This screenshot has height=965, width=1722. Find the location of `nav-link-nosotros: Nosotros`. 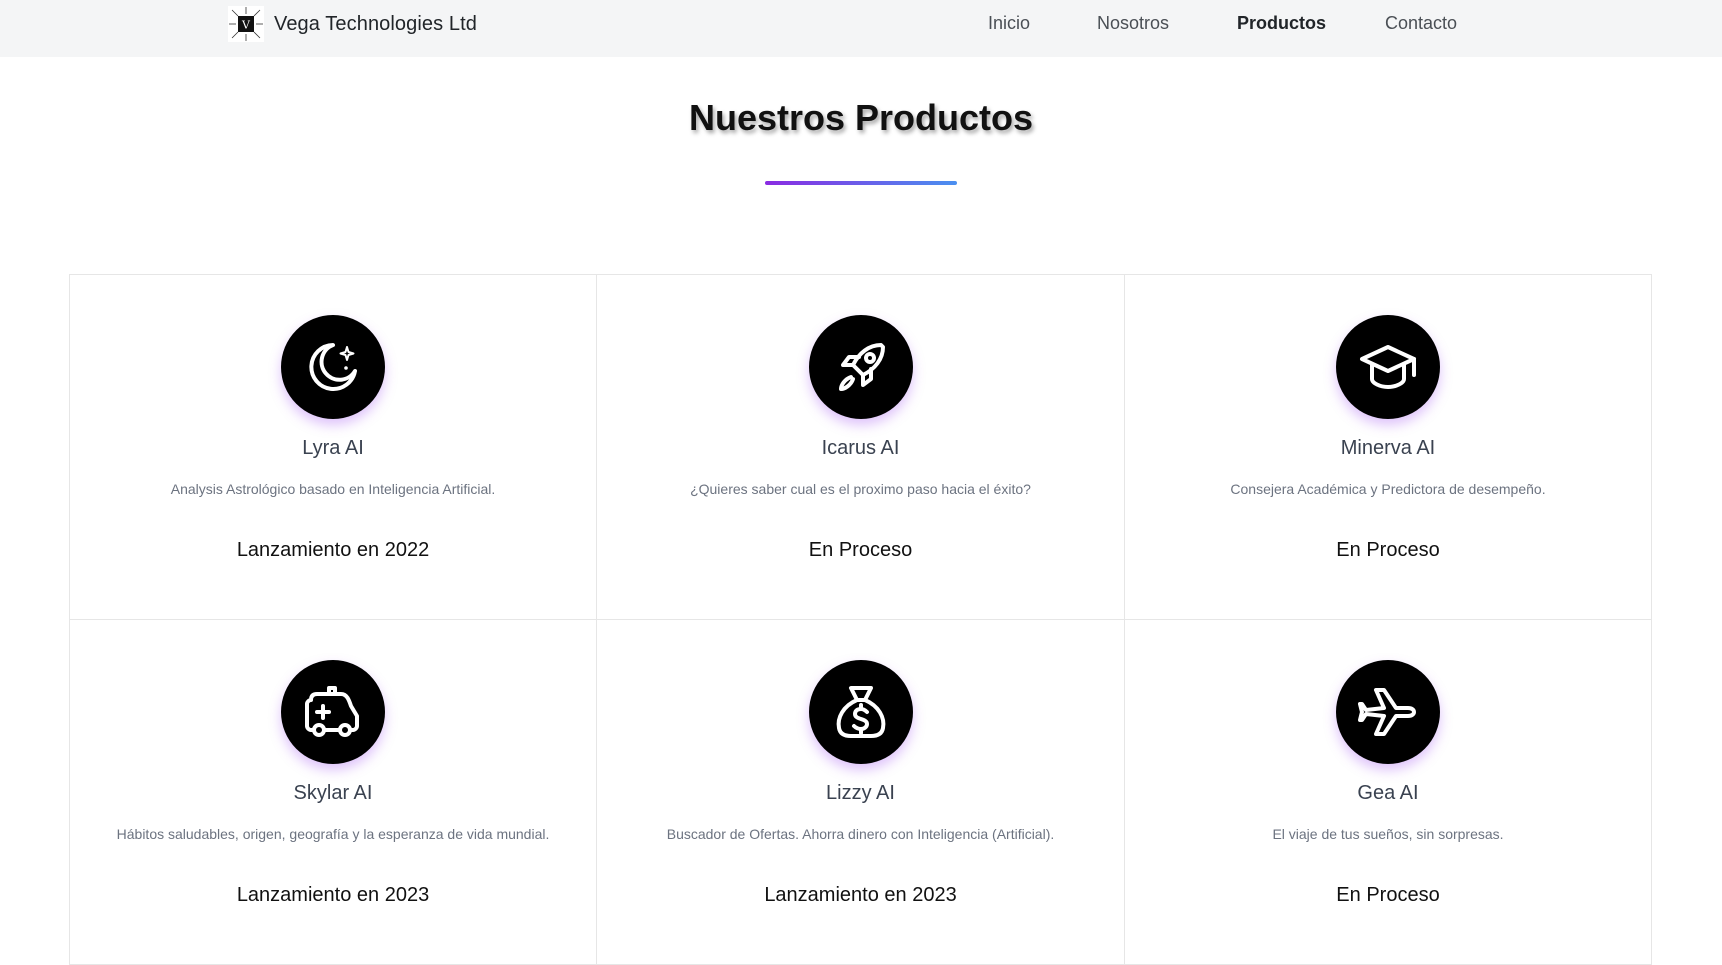

nav-link-nosotros: Nosotros is located at coordinates (1133, 23).